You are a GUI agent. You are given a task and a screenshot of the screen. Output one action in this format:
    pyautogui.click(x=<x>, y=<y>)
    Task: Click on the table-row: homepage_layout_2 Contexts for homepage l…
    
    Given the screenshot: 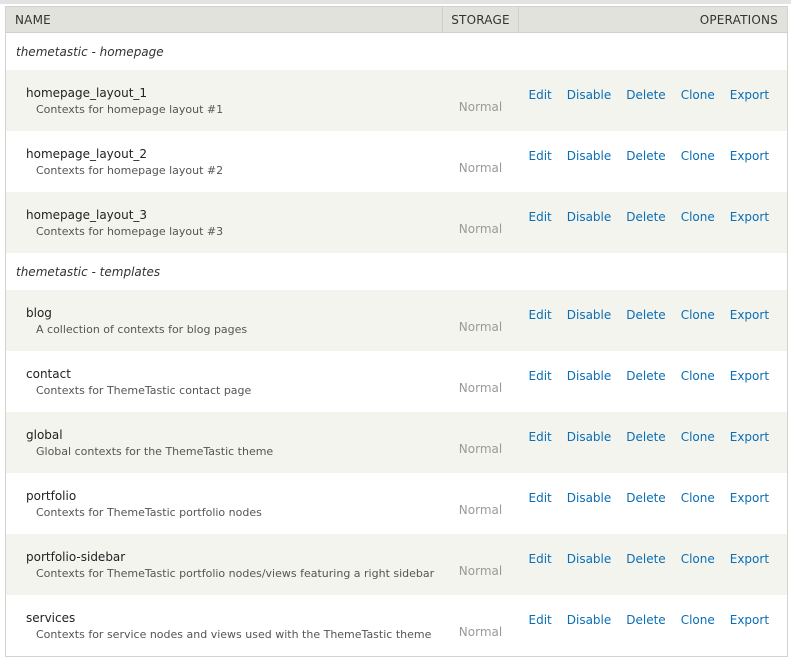 What is the action you would take?
    pyautogui.click(x=396, y=161)
    